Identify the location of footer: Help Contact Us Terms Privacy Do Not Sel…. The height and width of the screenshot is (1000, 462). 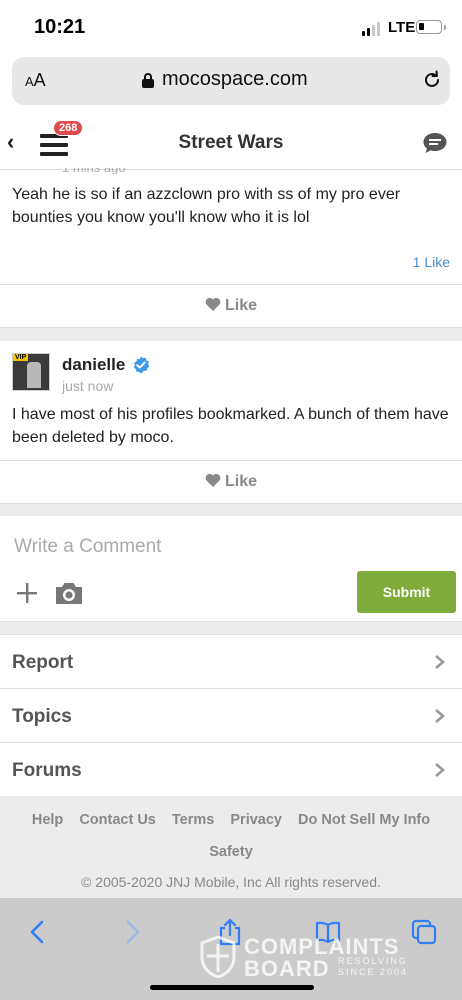
(231, 847).